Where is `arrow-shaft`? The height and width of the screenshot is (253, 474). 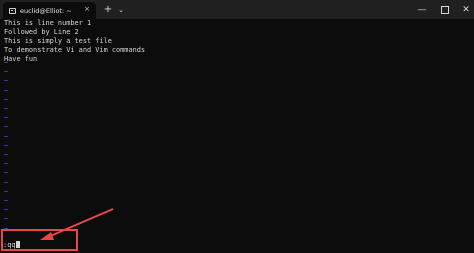
arrow-shaft is located at coordinates (80, 223).